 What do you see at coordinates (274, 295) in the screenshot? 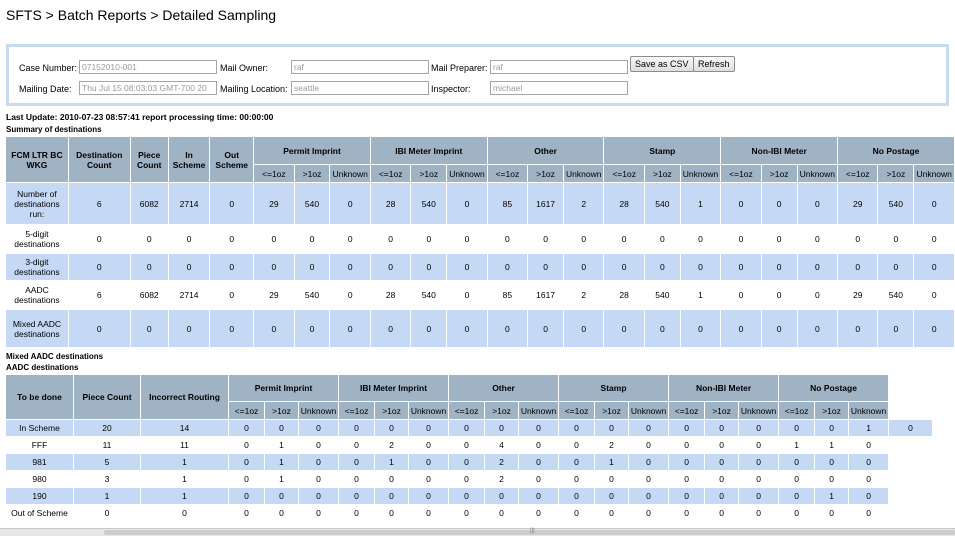
I see `table-cell: 29` at bounding box center [274, 295].